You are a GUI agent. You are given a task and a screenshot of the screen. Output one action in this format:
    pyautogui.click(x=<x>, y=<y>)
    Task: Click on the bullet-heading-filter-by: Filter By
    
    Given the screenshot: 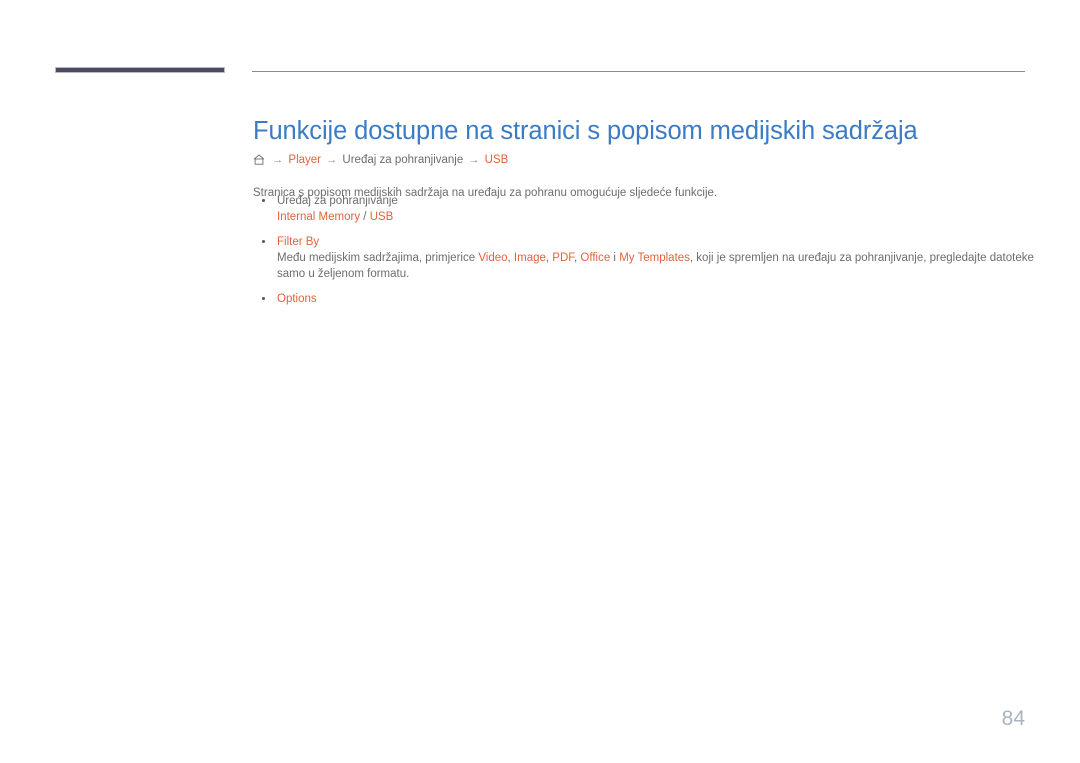 What is the action you would take?
    pyautogui.click(x=298, y=242)
    